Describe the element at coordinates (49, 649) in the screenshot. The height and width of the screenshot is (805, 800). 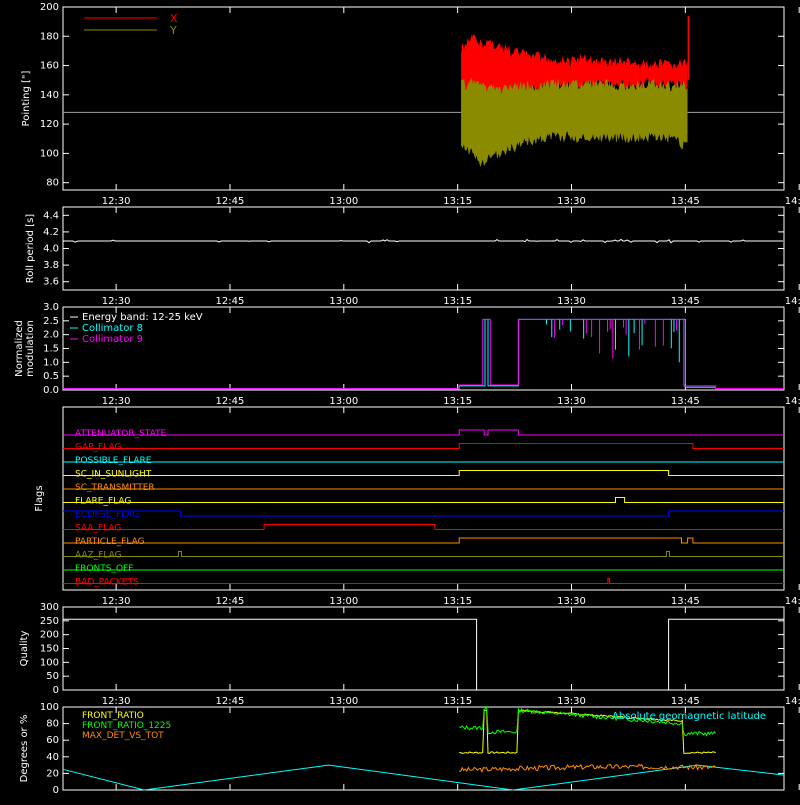
I see `y-tick-label: 150` at that location.